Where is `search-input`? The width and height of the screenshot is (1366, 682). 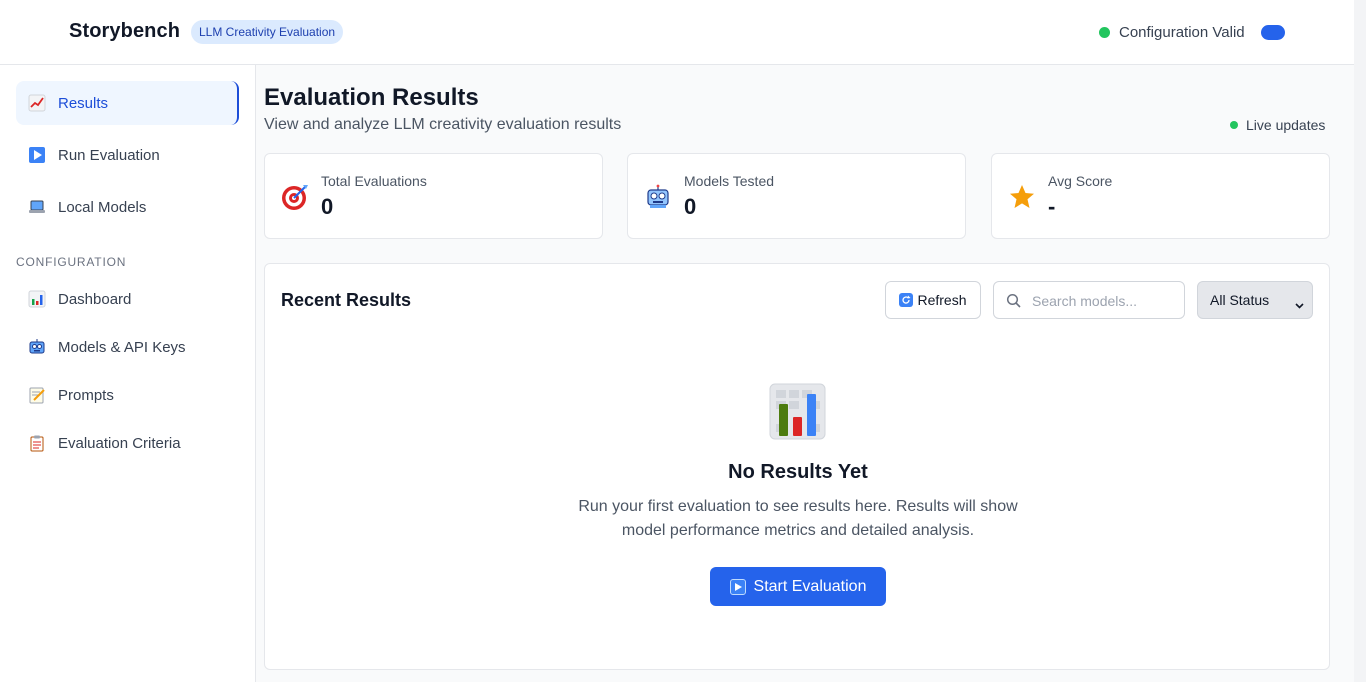 search-input is located at coordinates (1104, 301).